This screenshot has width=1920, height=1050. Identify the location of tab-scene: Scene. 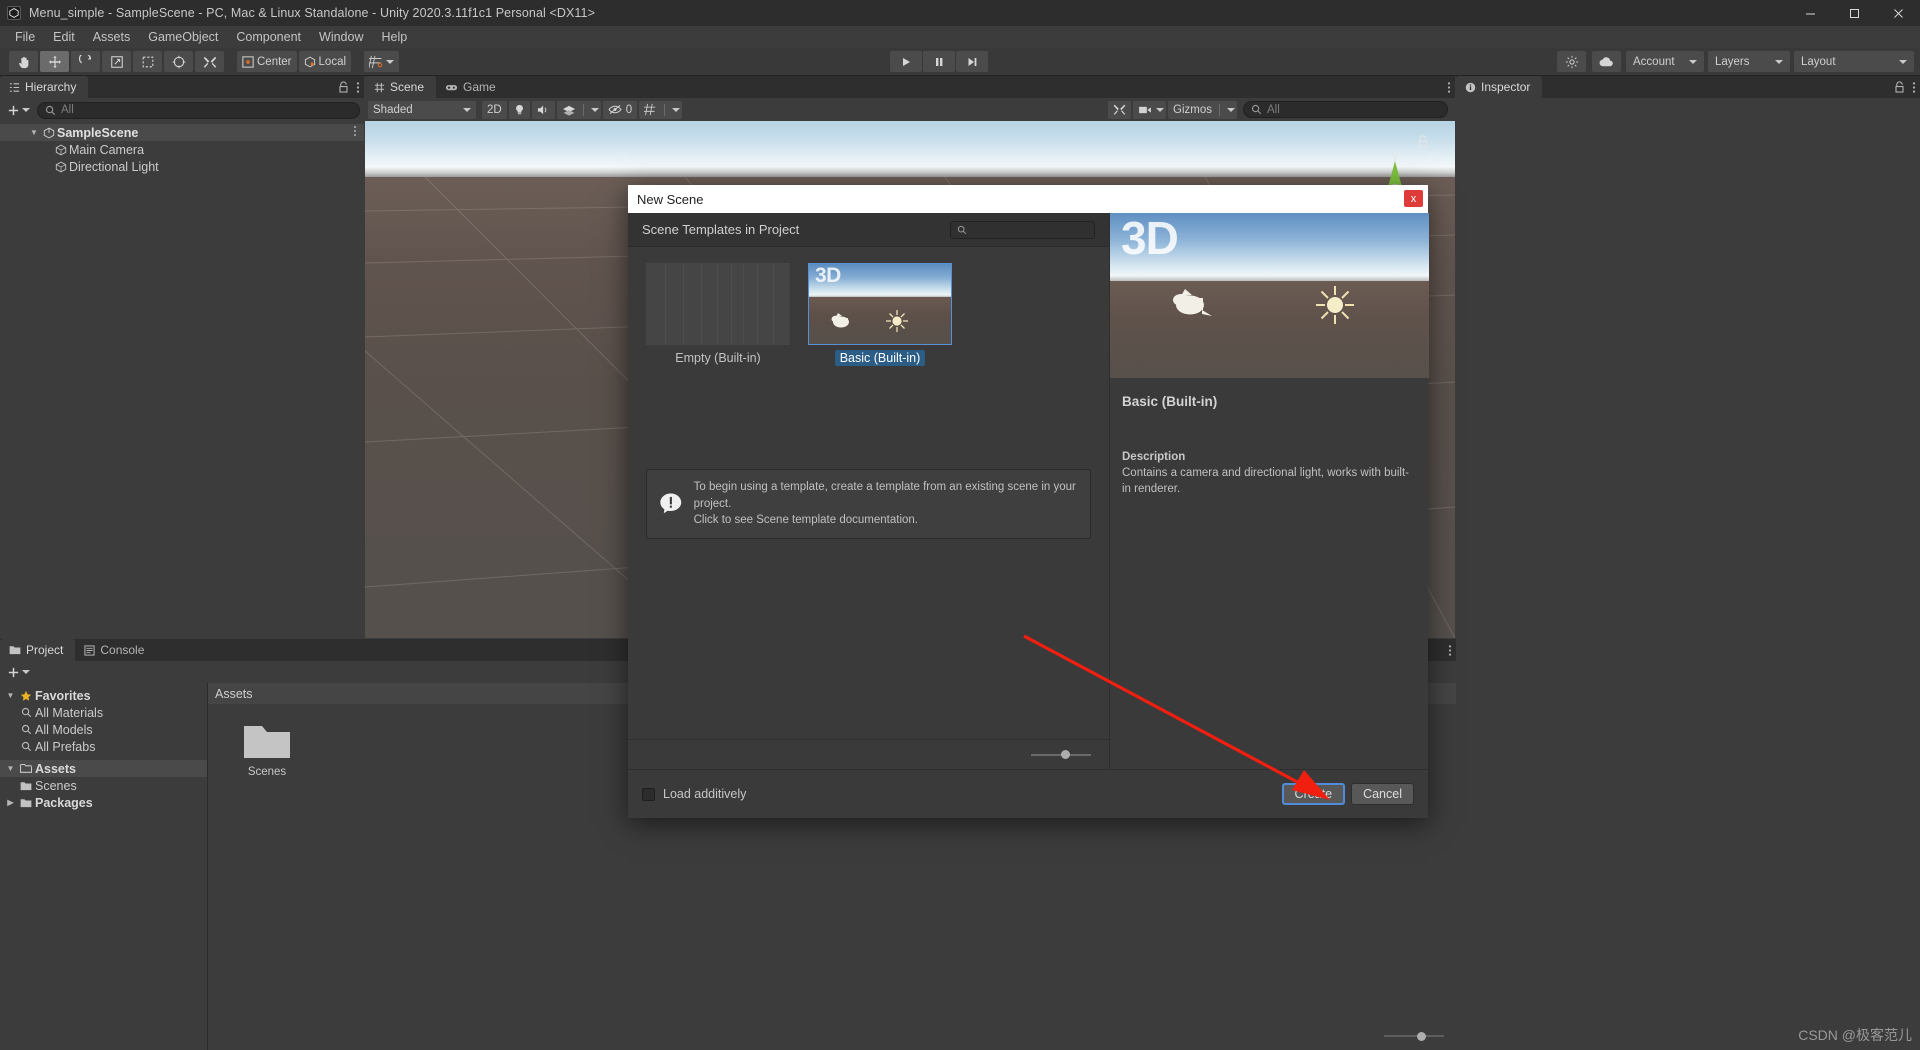
(401, 87).